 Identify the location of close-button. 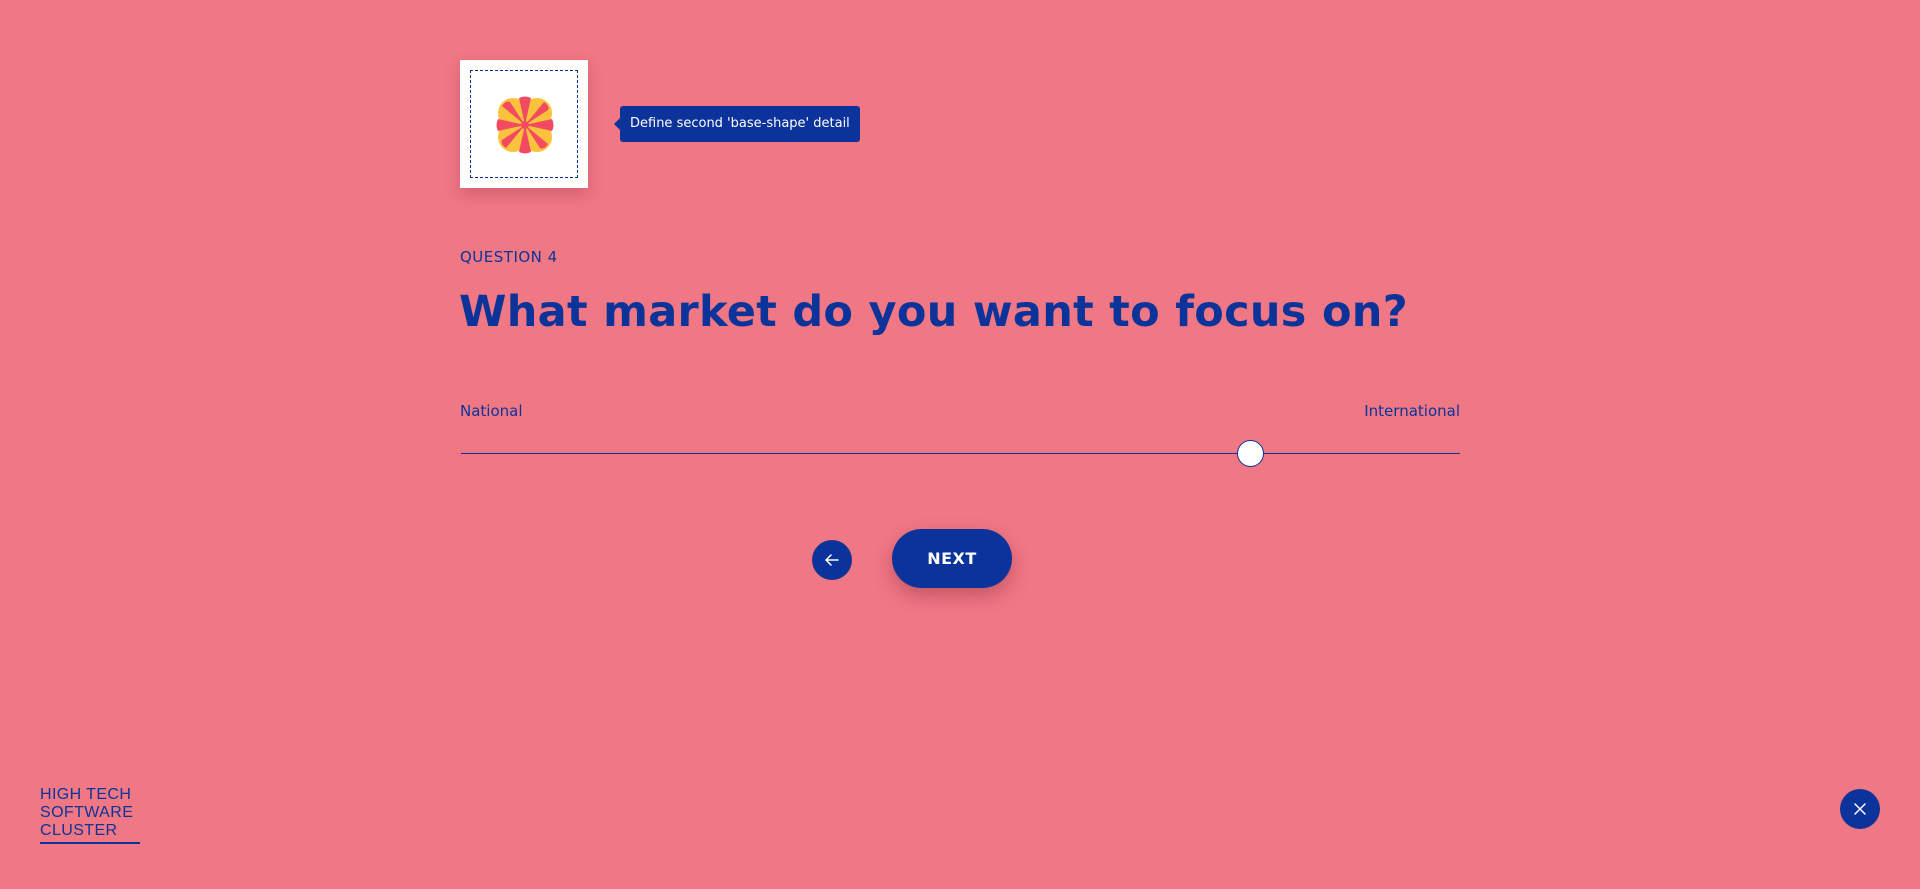
(1860, 809).